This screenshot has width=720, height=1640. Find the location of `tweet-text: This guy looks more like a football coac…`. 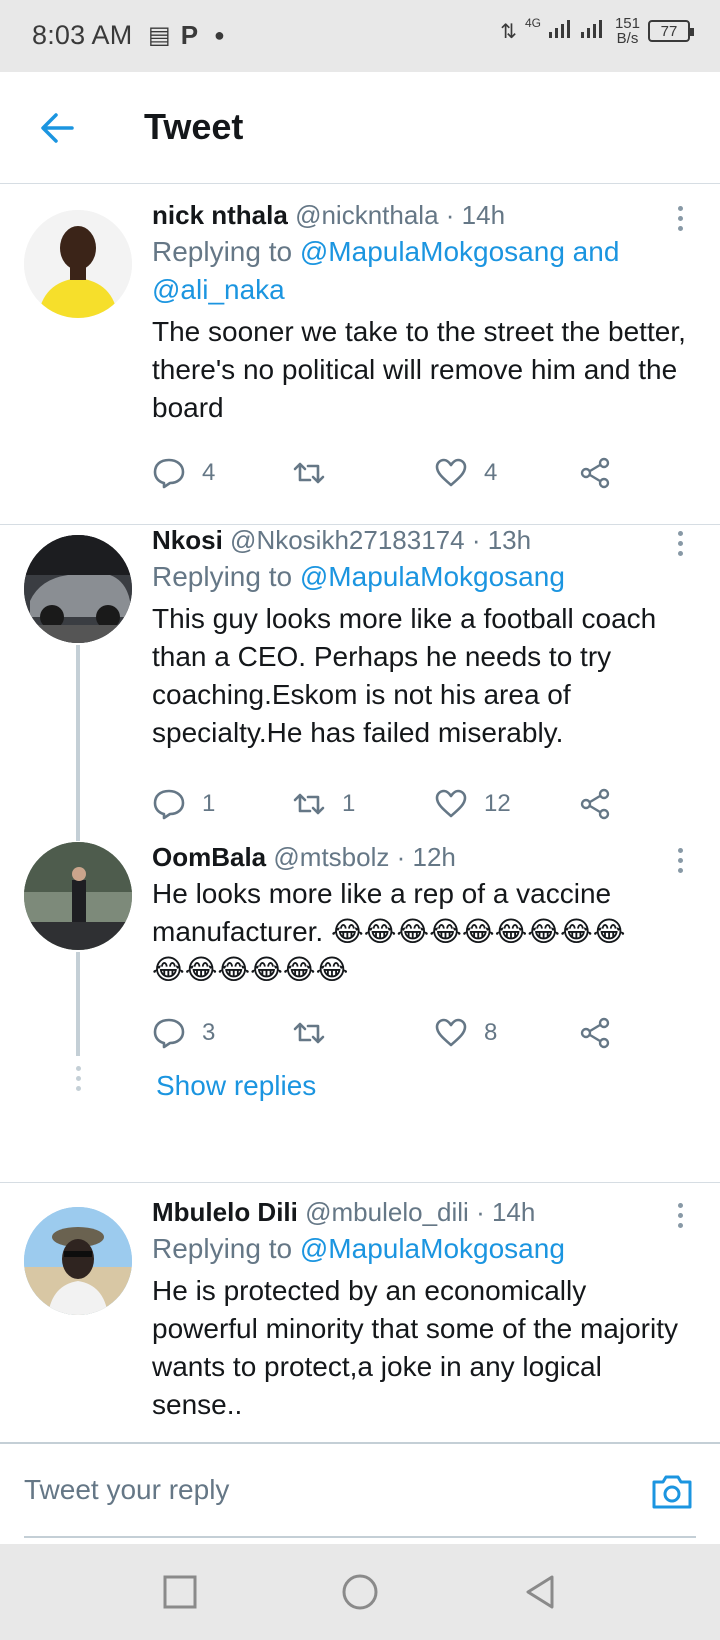

tweet-text: This guy looks more like a football coac… is located at coordinates (404, 675).